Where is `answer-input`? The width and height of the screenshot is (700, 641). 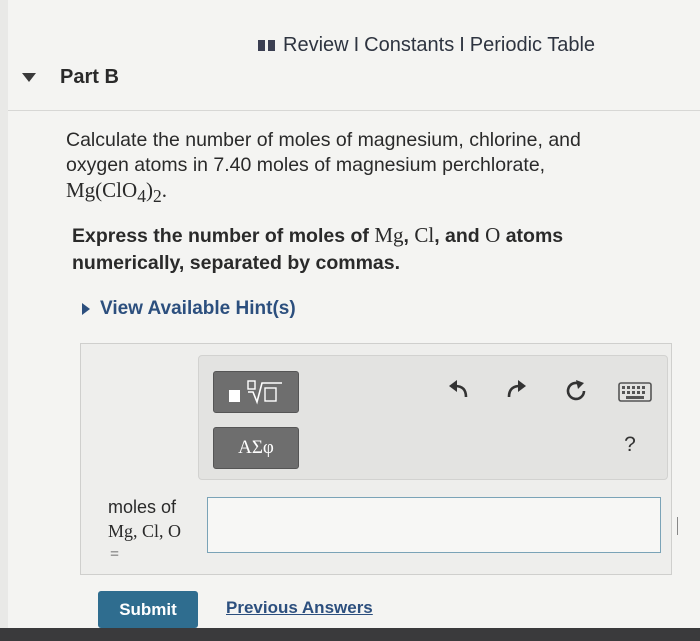 answer-input is located at coordinates (434, 525).